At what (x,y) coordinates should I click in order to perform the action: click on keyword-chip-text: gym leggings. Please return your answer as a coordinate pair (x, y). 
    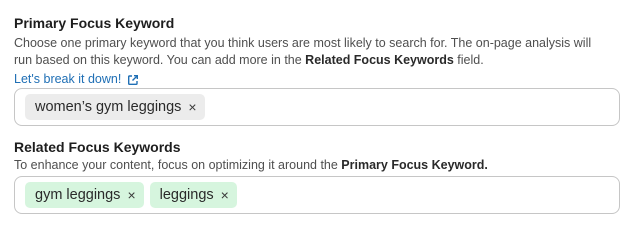
    Looking at the image, I should click on (78, 195).